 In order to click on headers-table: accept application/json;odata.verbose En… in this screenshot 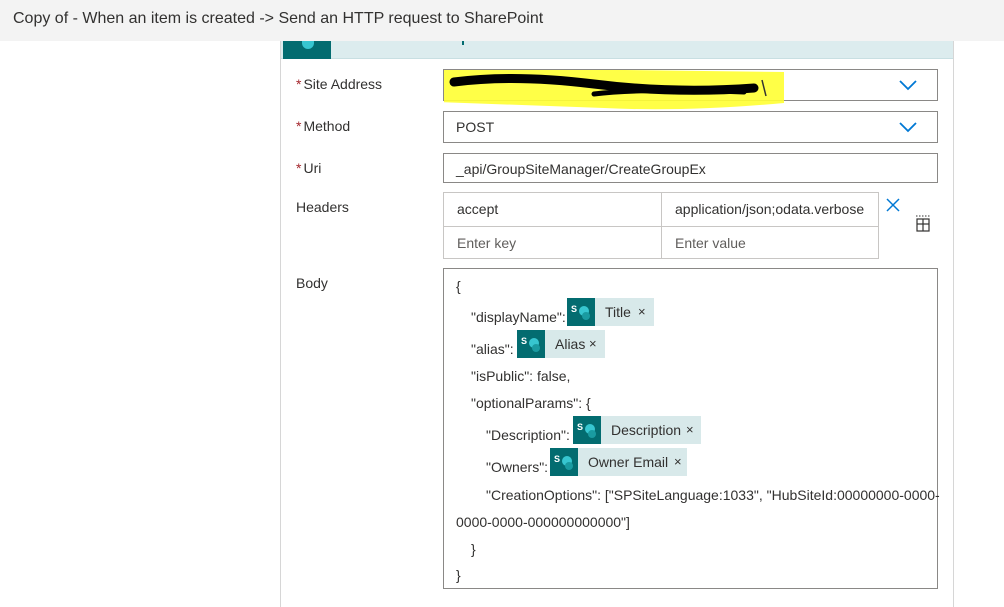, I will do `click(661, 225)`.